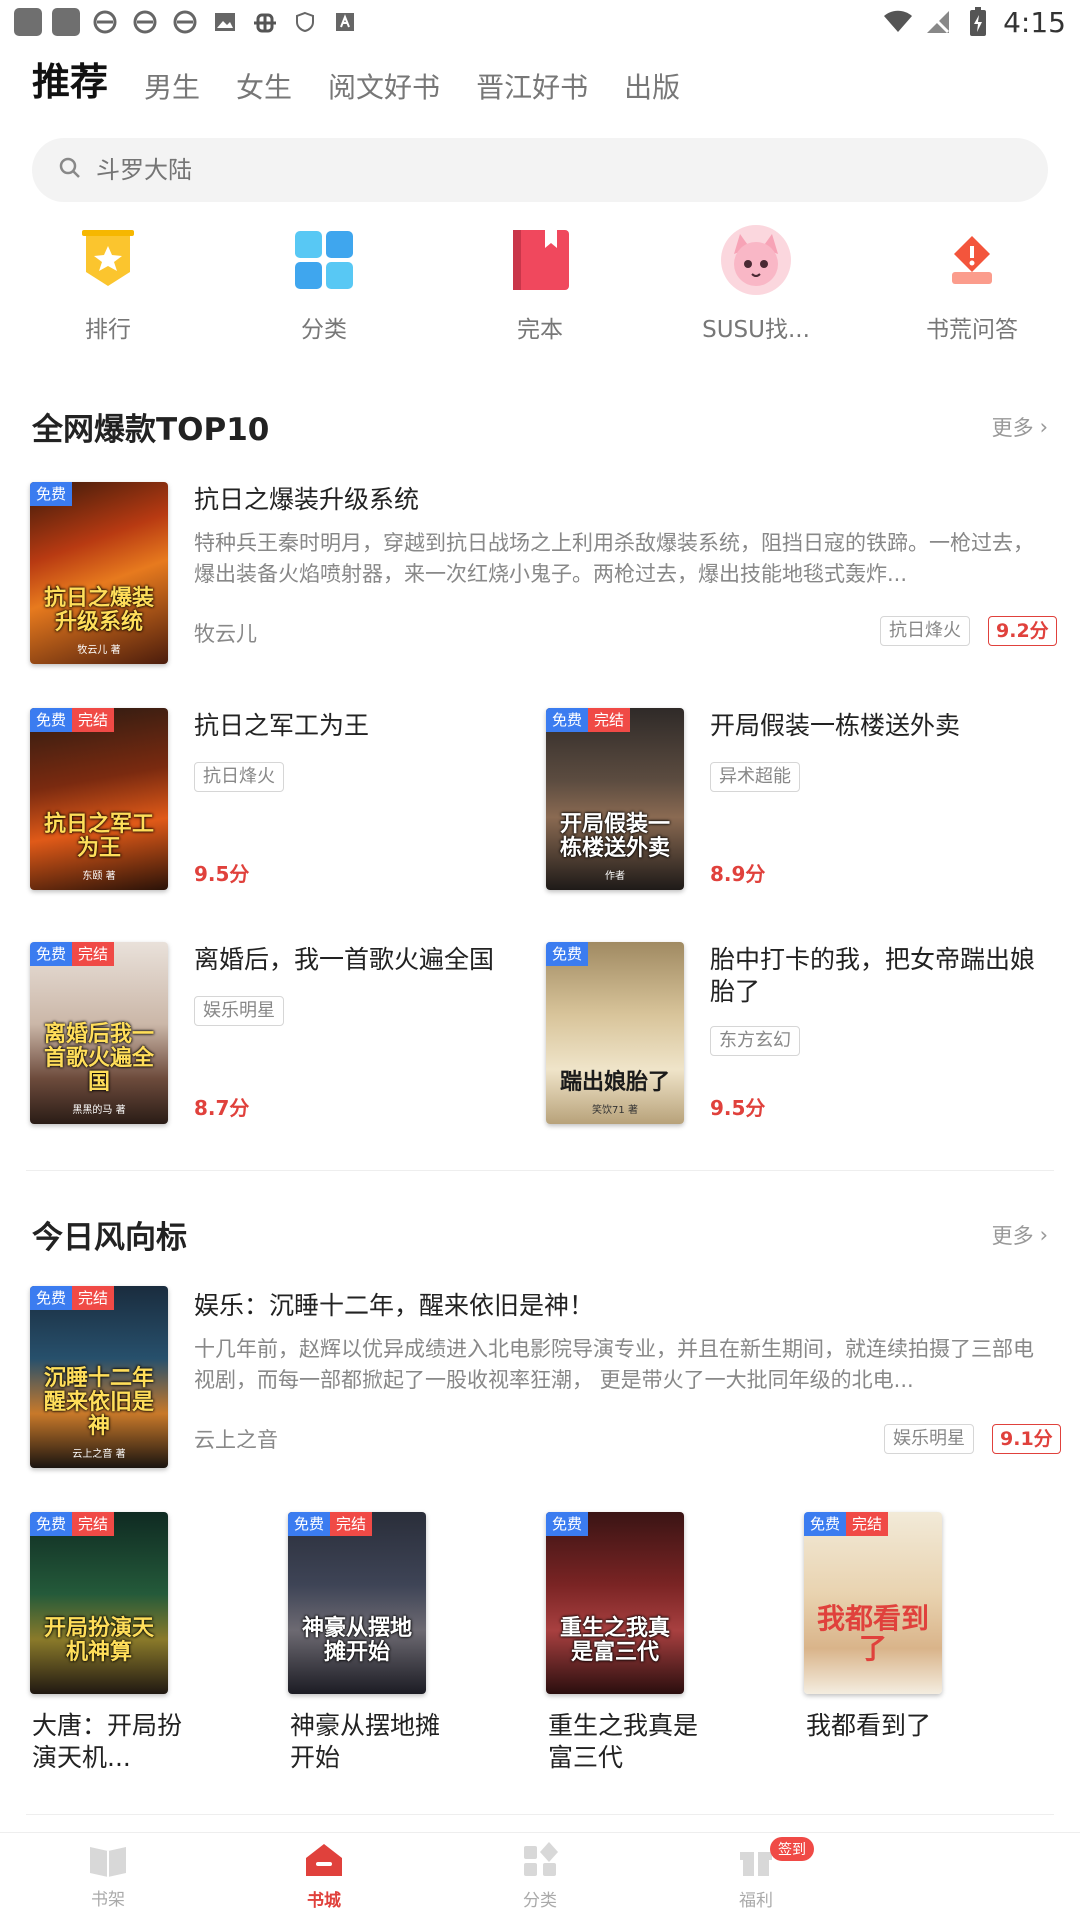 The height and width of the screenshot is (1920, 1080). I want to click on quick-label: 分类, so click(324, 330).